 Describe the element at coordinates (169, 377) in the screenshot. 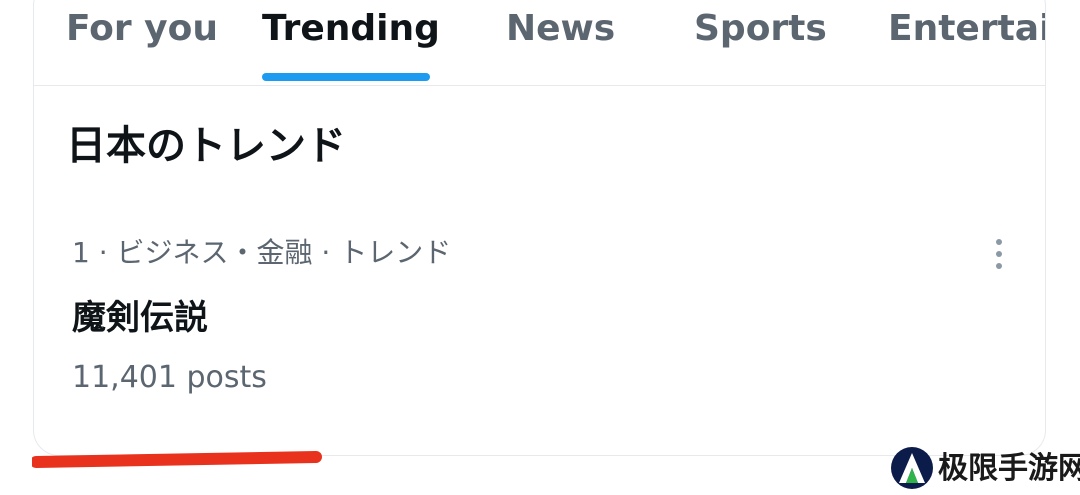

I see `trend-post-count: 11,401 posts` at that location.